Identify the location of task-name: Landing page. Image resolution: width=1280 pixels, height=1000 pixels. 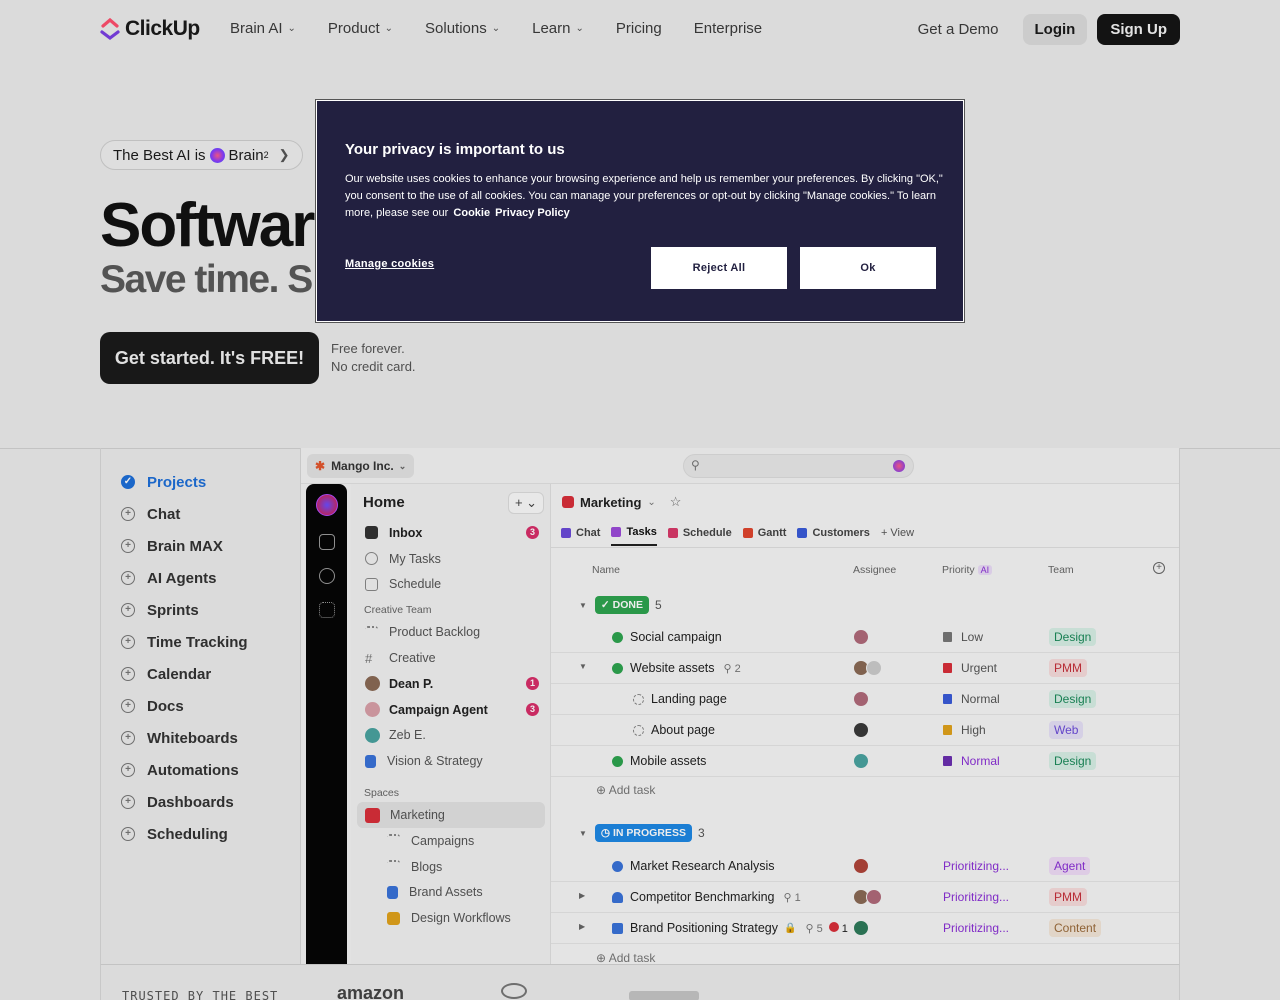
(689, 699).